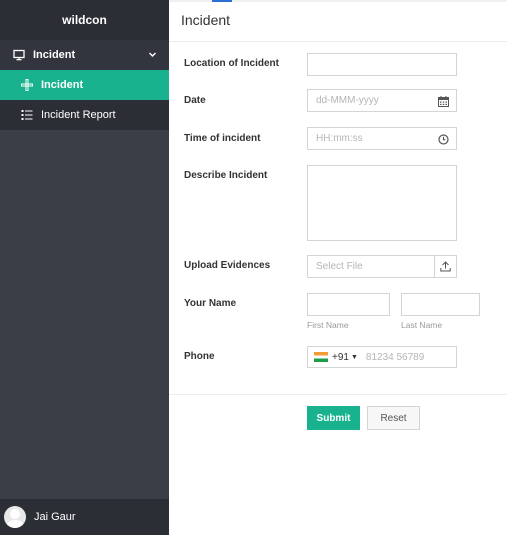  What do you see at coordinates (440, 304) in the screenshot?
I see `last-name-input` at bounding box center [440, 304].